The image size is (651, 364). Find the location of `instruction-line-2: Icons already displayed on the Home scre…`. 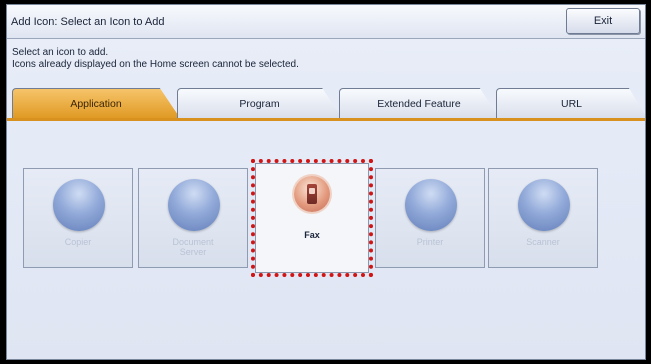

instruction-line-2: Icons already displayed on the Home scre… is located at coordinates (155, 64).